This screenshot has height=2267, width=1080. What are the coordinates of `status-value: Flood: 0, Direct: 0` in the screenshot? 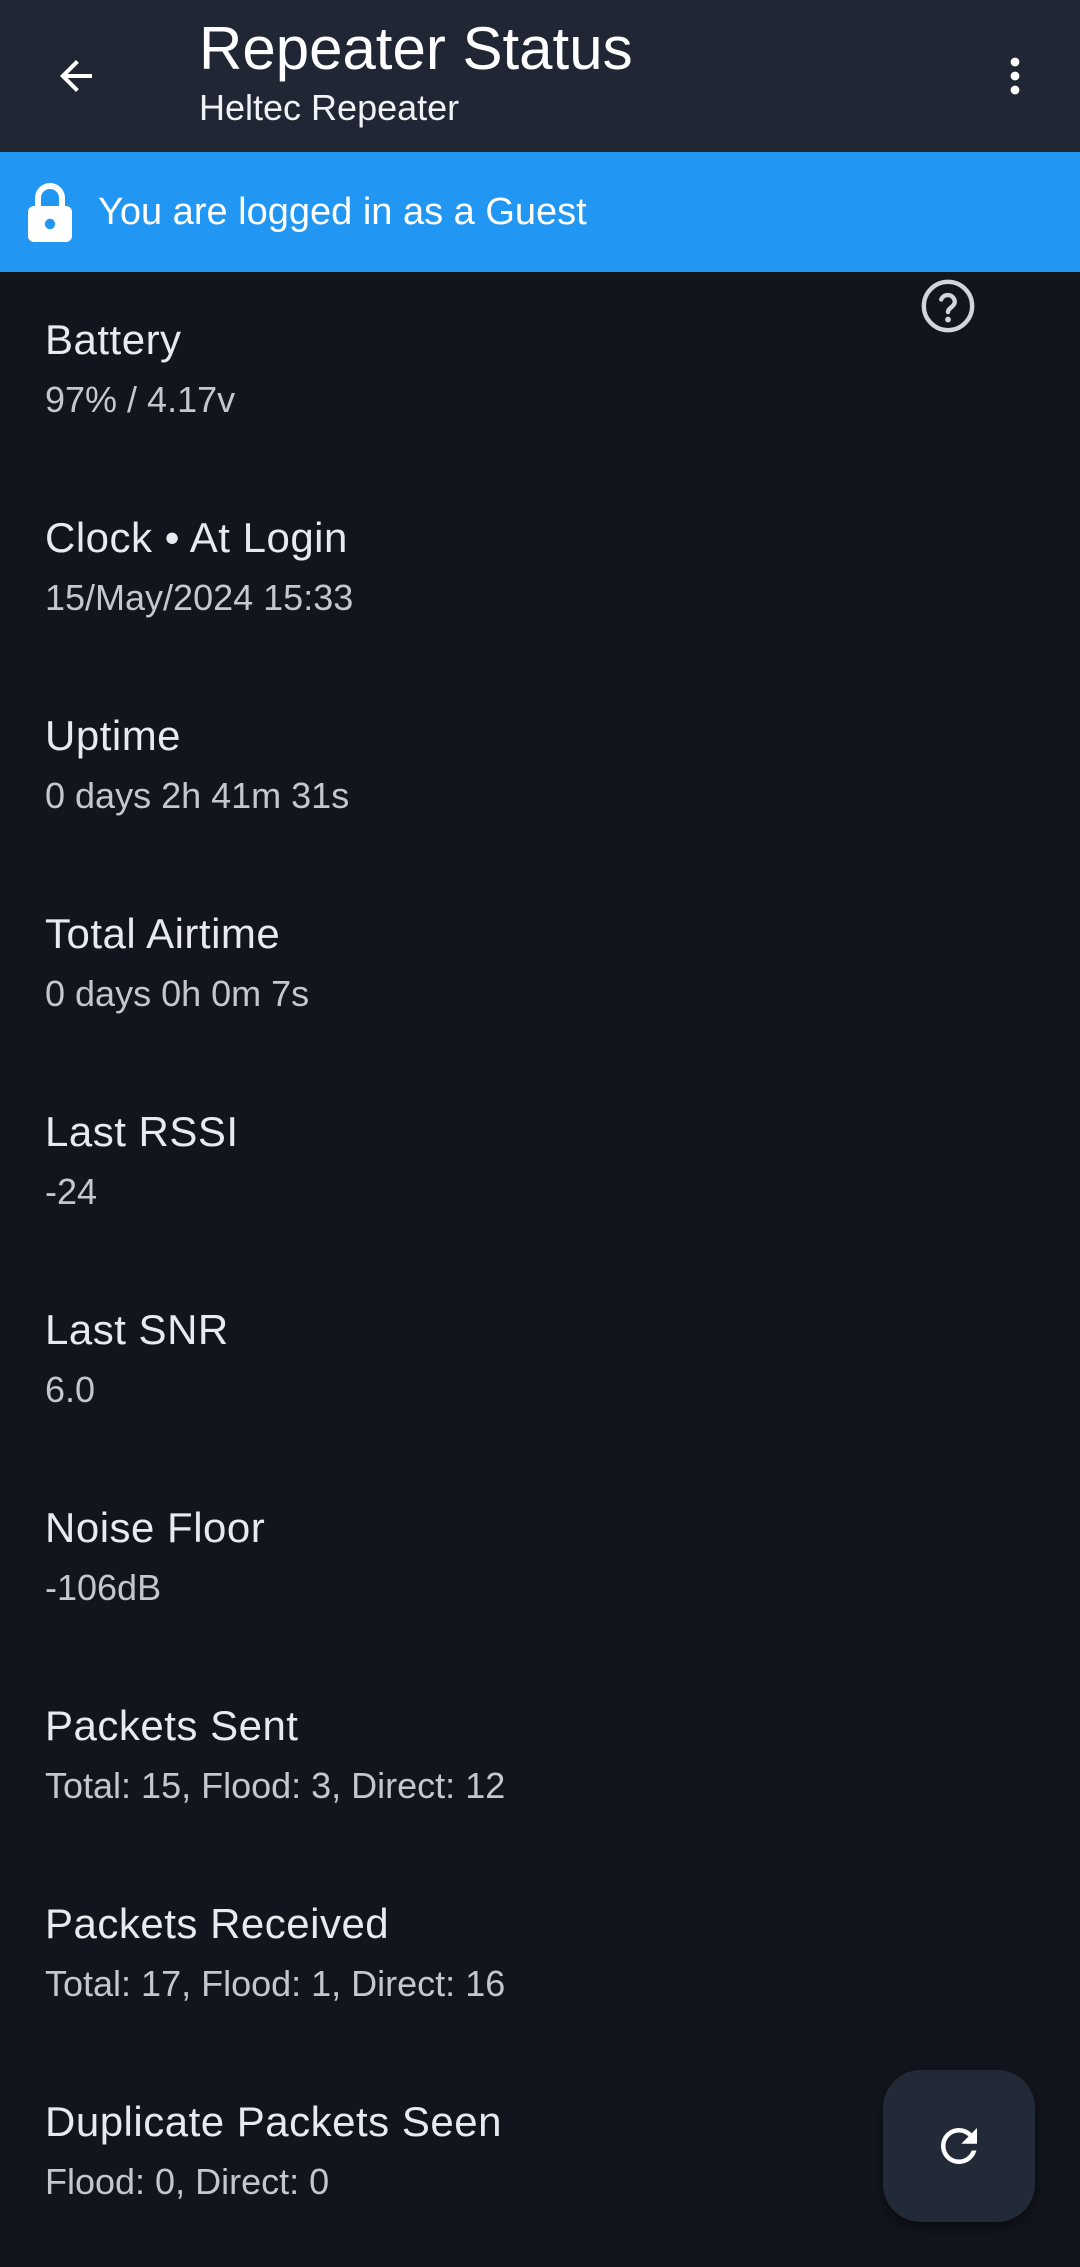 It's located at (187, 2181).